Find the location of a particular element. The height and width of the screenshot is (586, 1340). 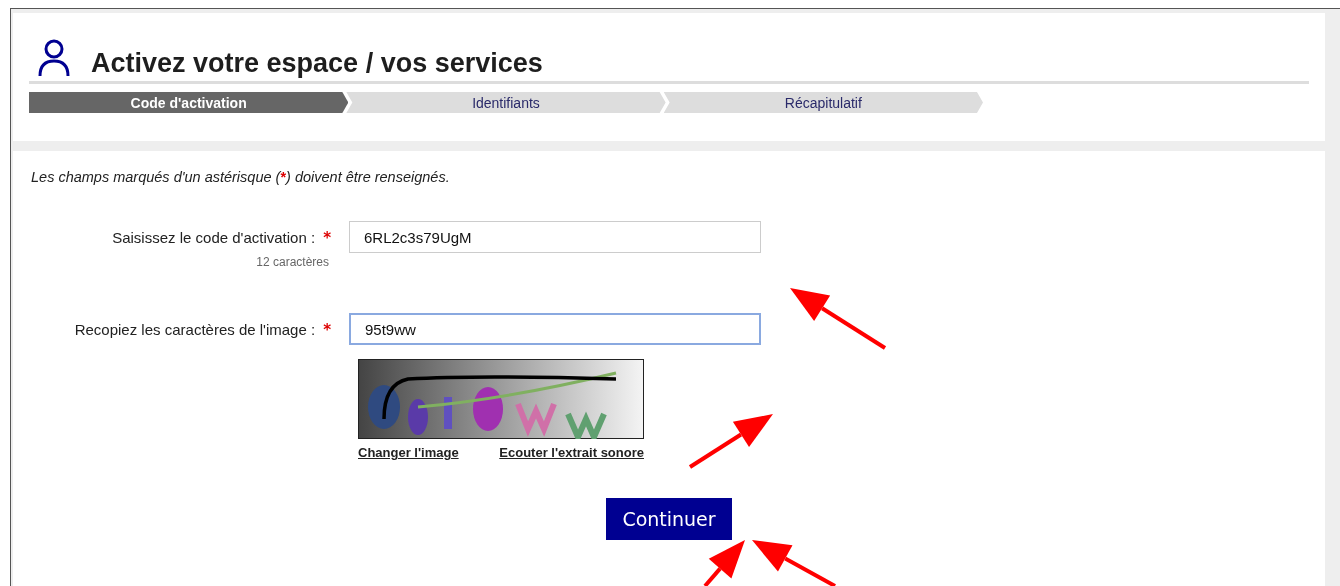

field-label: Saisissez le code d'activation : is located at coordinates (214, 237).